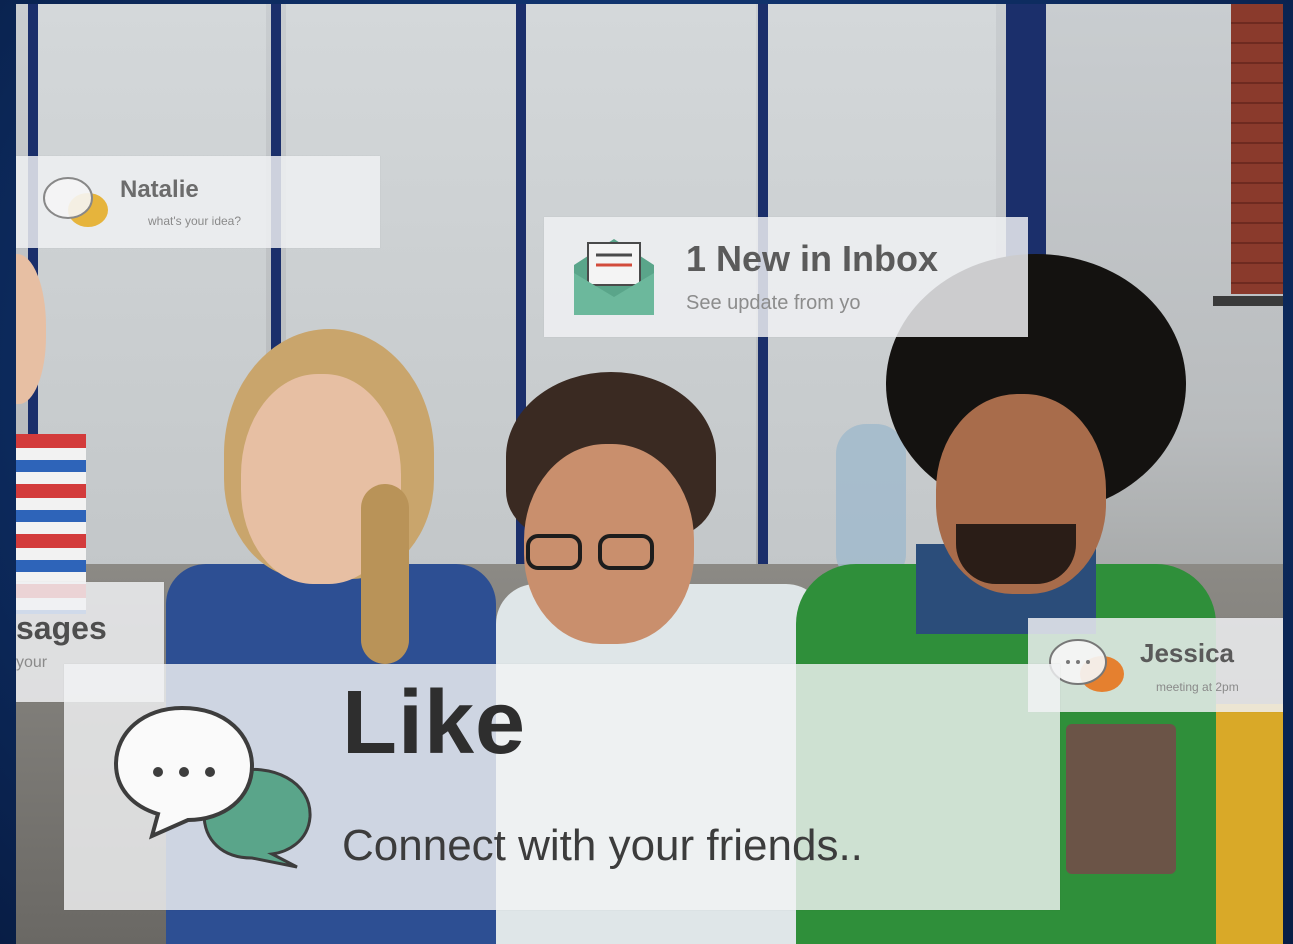 The height and width of the screenshot is (944, 1293). Describe the element at coordinates (614, 277) in the screenshot. I see `envelope-icon` at that location.